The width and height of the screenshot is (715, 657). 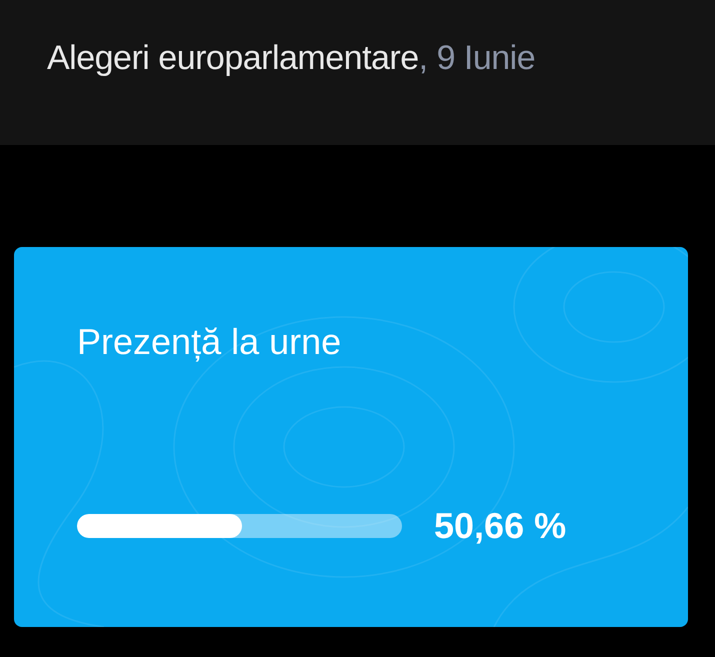 I want to click on page-title: Alegeri europarlamentare, so click(x=233, y=58).